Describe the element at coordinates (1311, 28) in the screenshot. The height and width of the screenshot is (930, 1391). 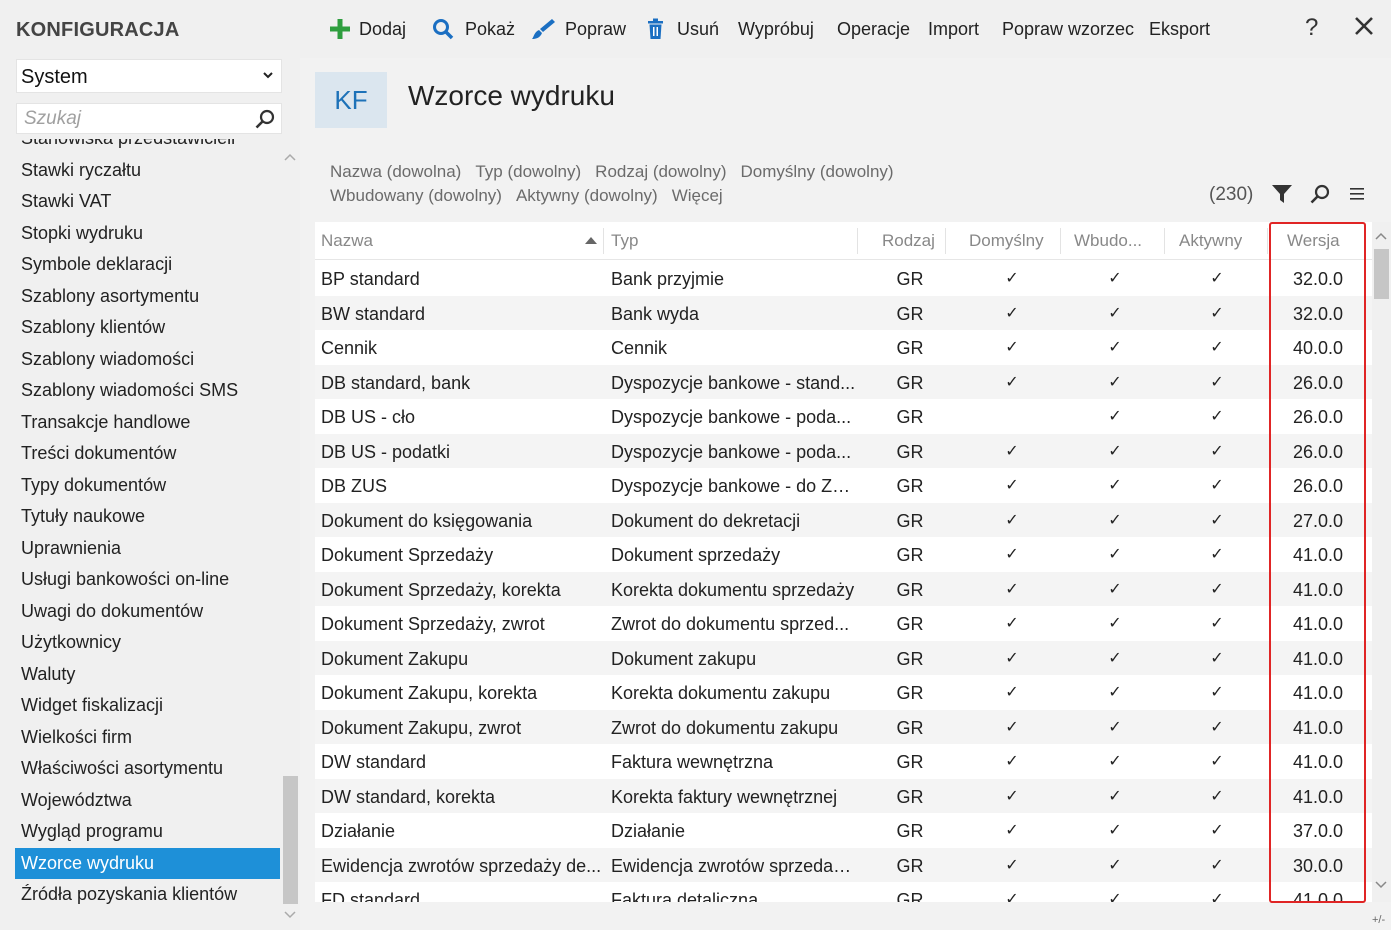
I see `help-button: ?` at that location.